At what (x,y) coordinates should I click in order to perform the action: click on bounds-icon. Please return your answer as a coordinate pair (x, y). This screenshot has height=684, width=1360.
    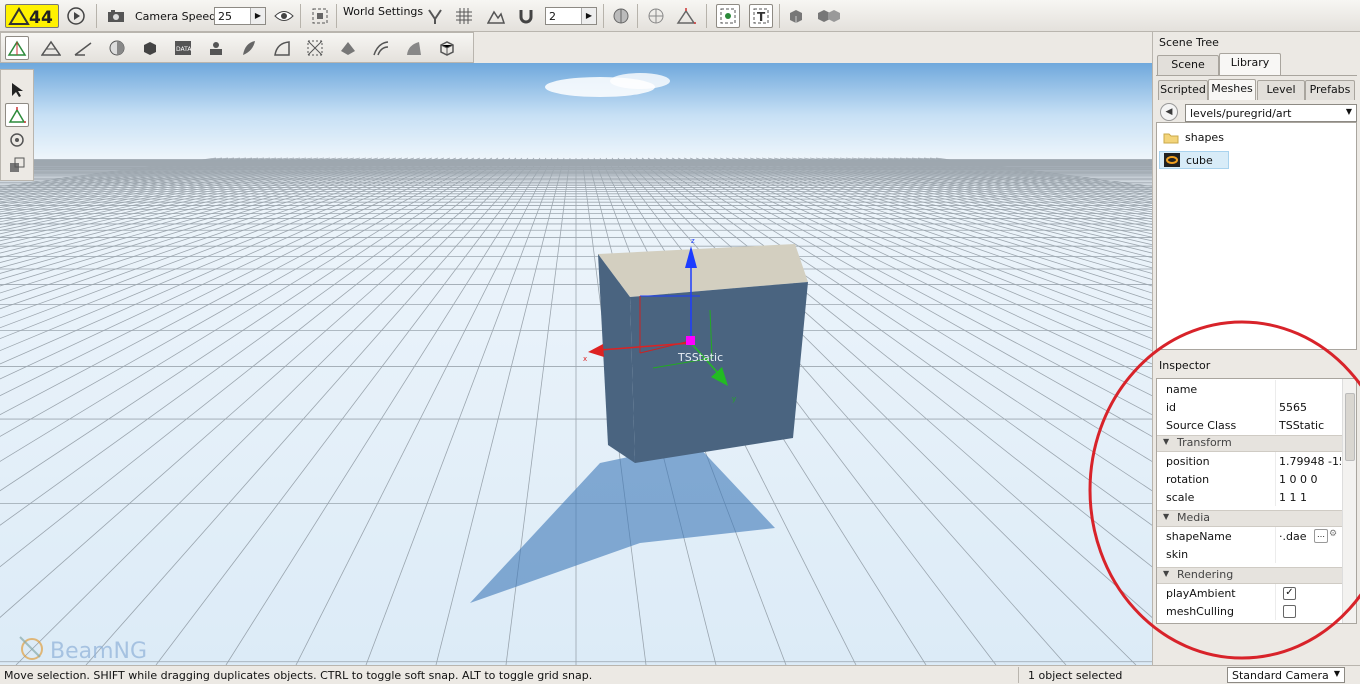
    Looking at the image, I should click on (621, 16).